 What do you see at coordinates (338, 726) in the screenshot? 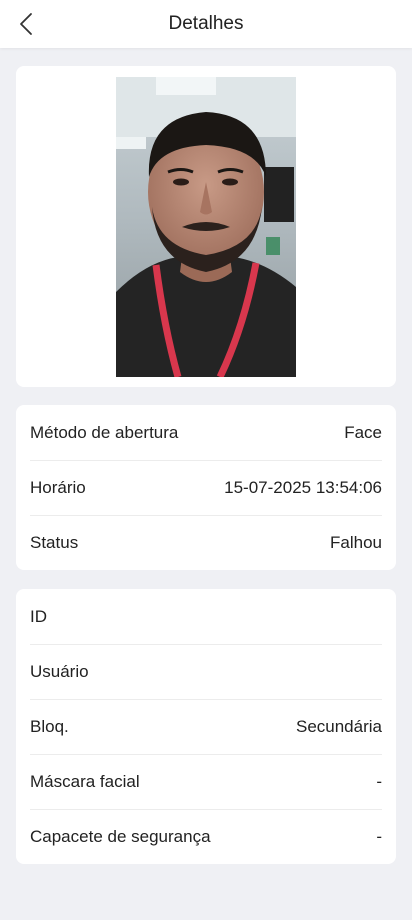
I see `lock-value: Secundária` at bounding box center [338, 726].